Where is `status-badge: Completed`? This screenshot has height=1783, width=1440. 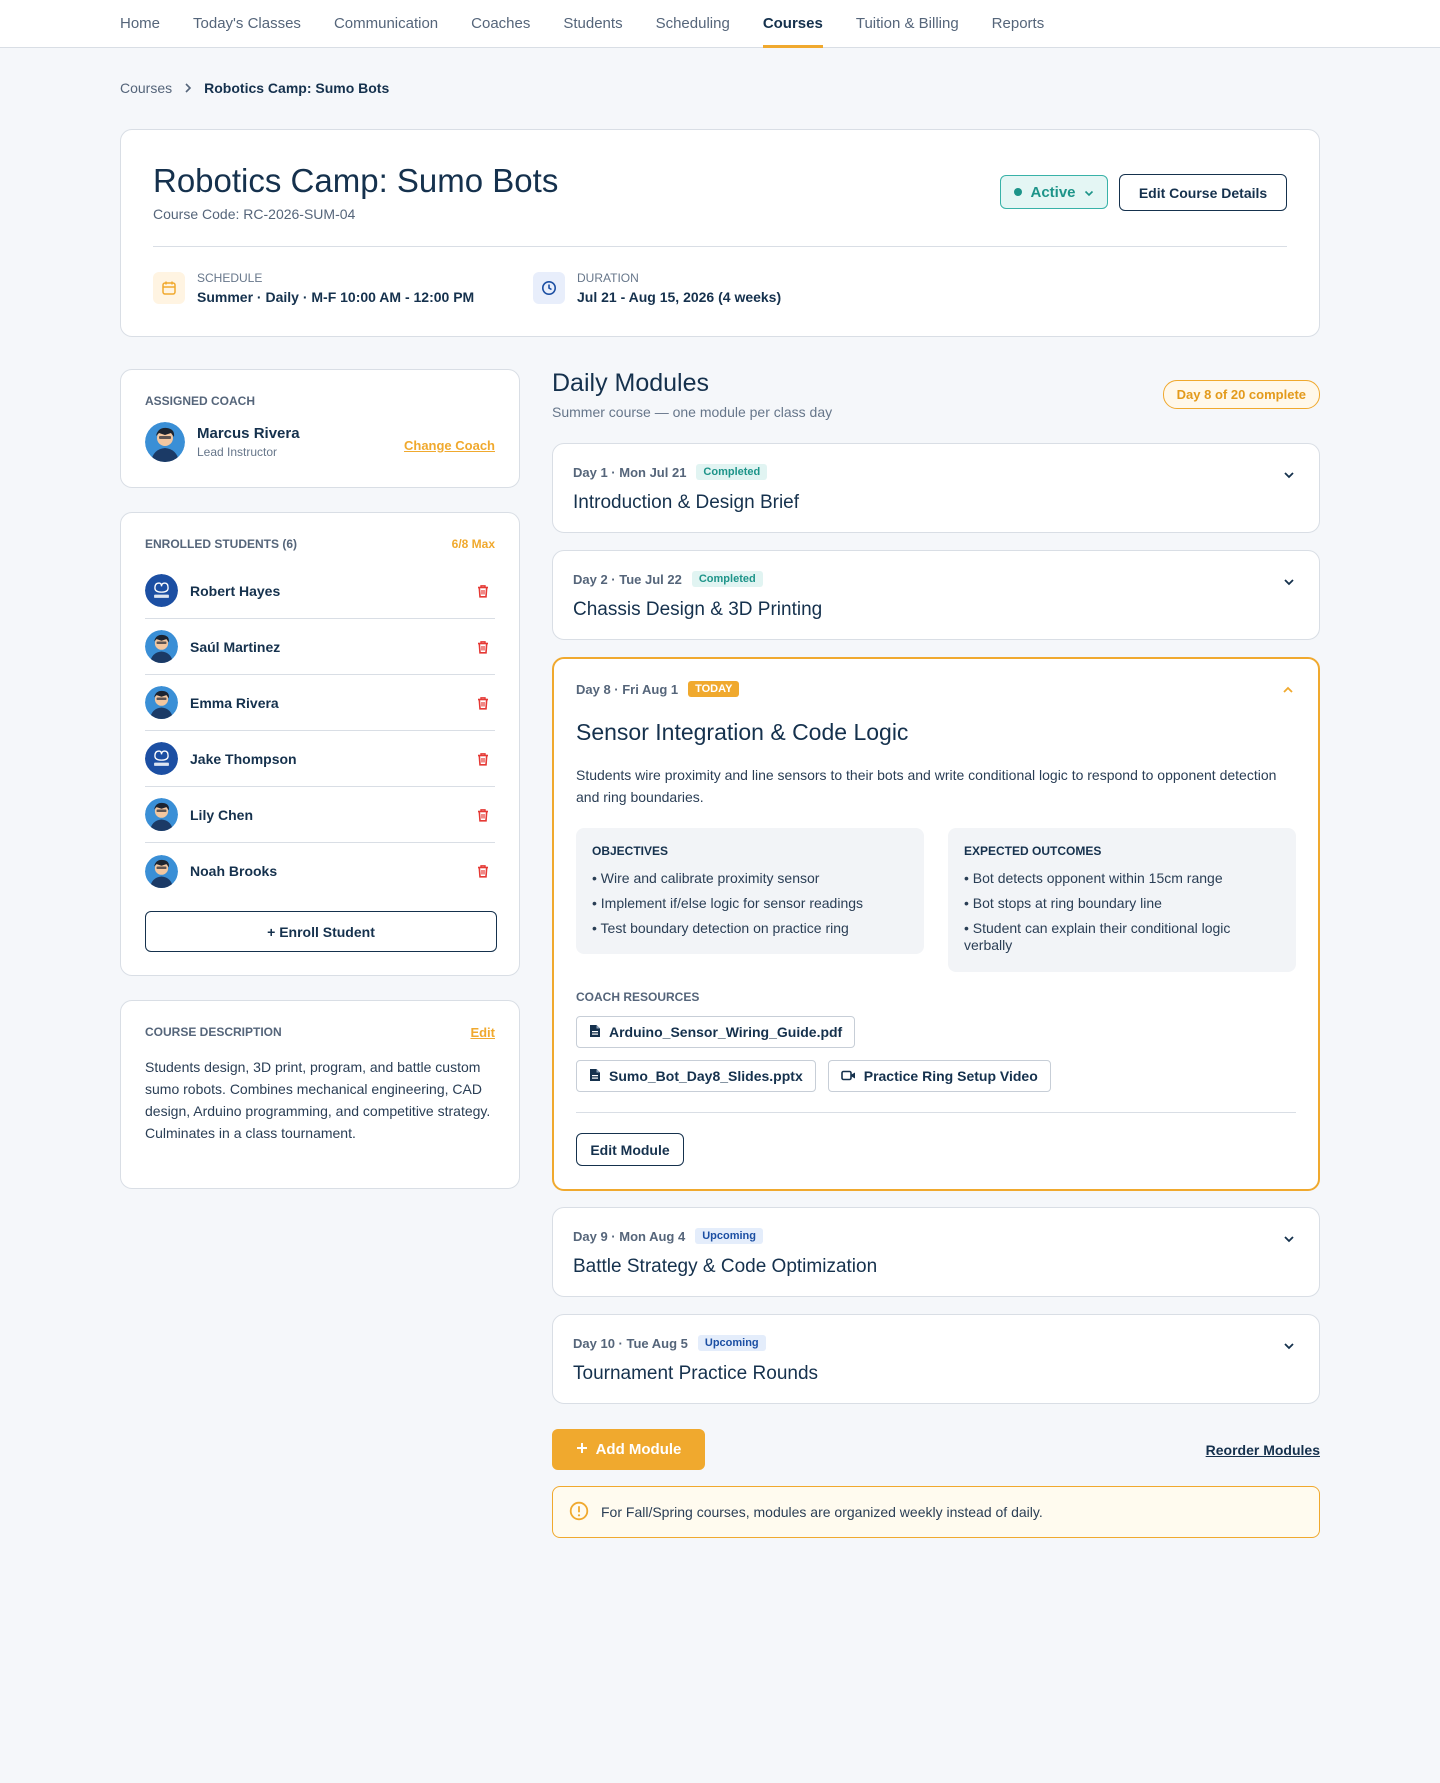
status-badge: Completed is located at coordinates (727, 579).